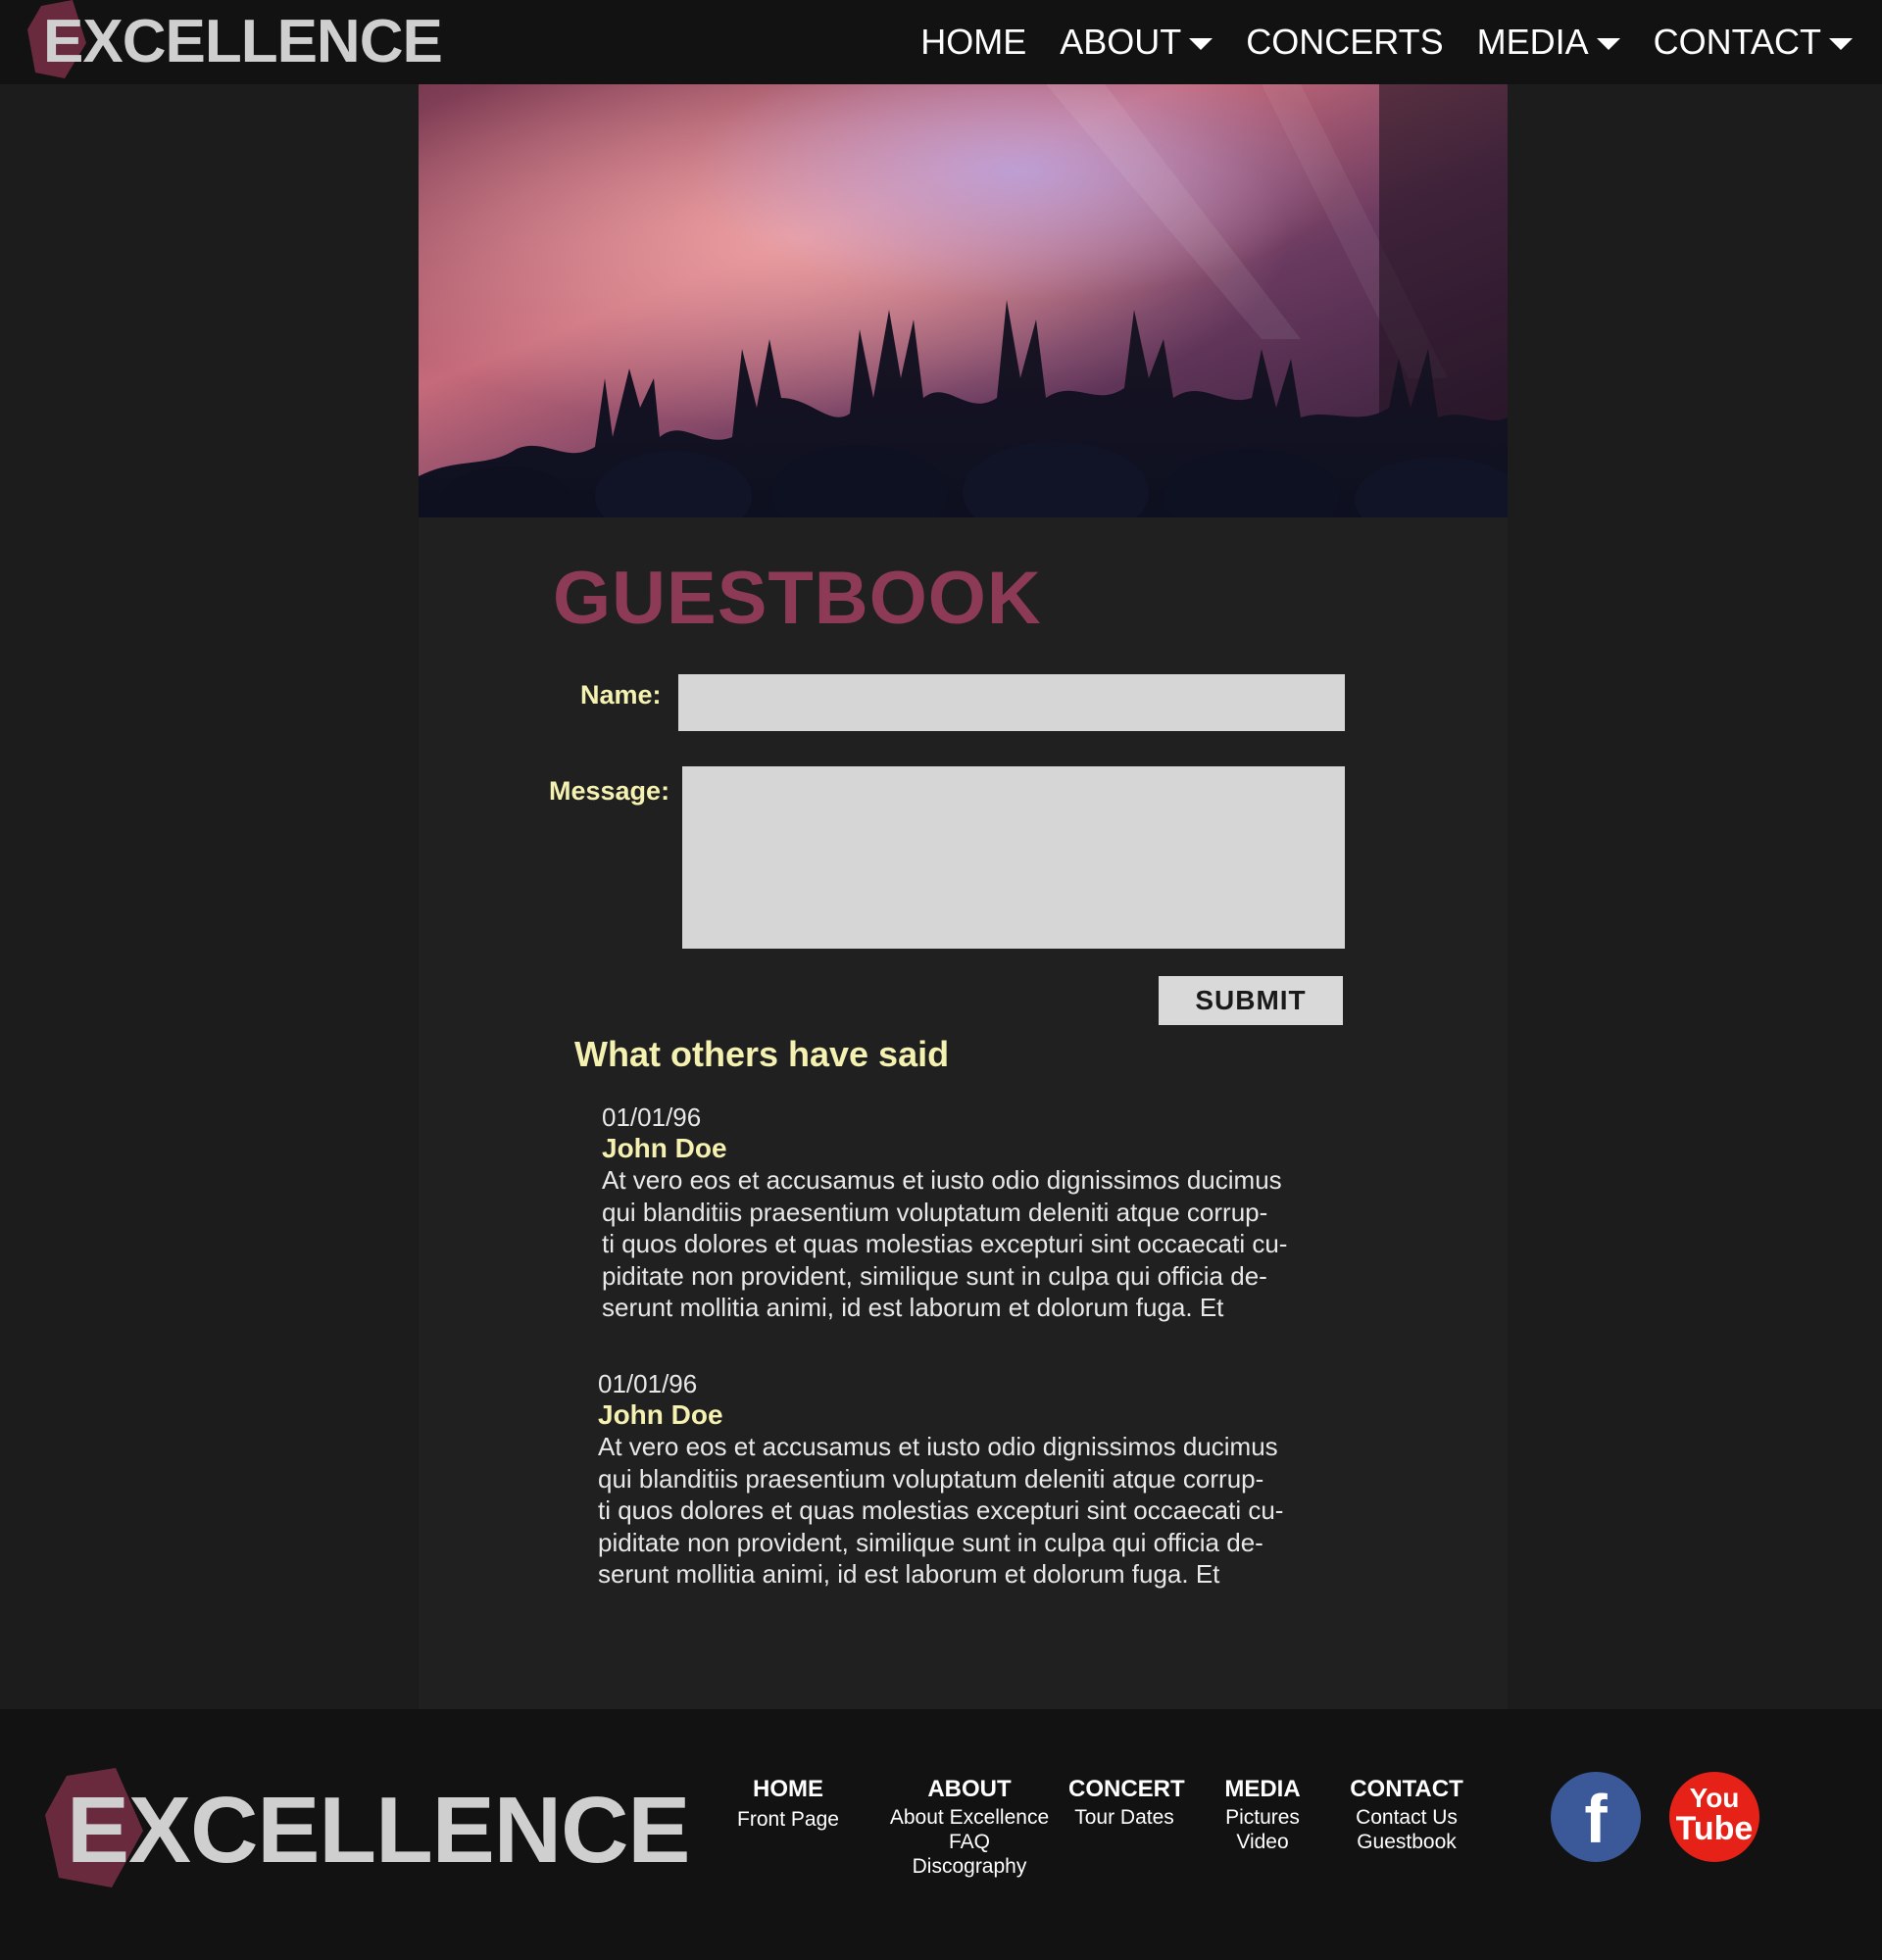 This screenshot has width=1882, height=1960. I want to click on nav-item-label: CONCERTS, so click(1345, 42).